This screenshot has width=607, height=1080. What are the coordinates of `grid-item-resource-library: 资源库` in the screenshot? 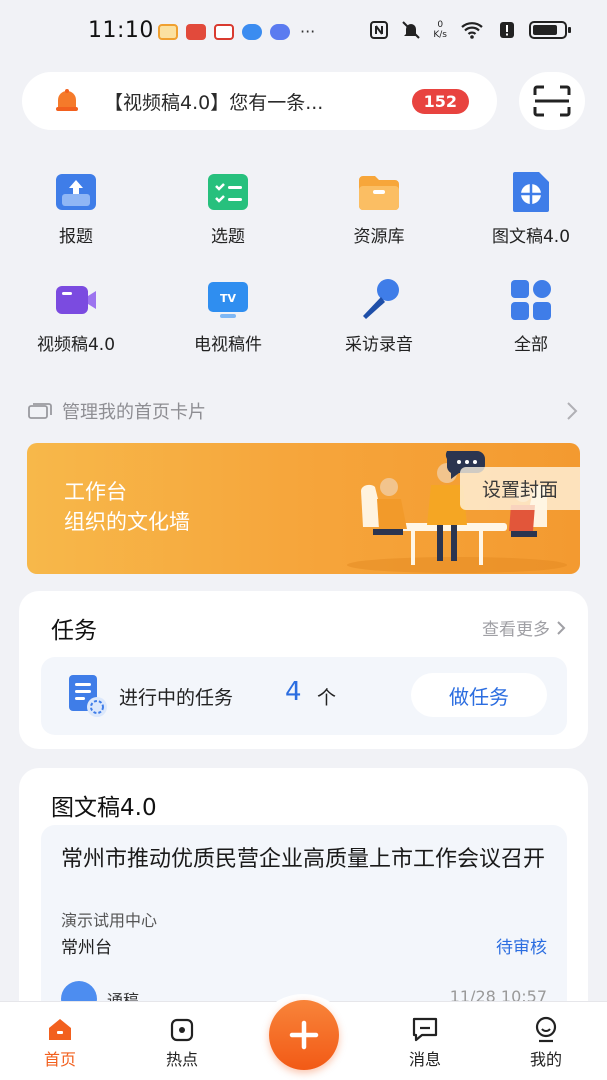 It's located at (379, 207).